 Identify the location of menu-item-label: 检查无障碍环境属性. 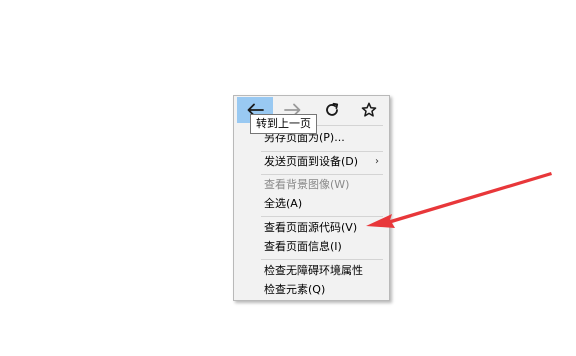
(313, 270).